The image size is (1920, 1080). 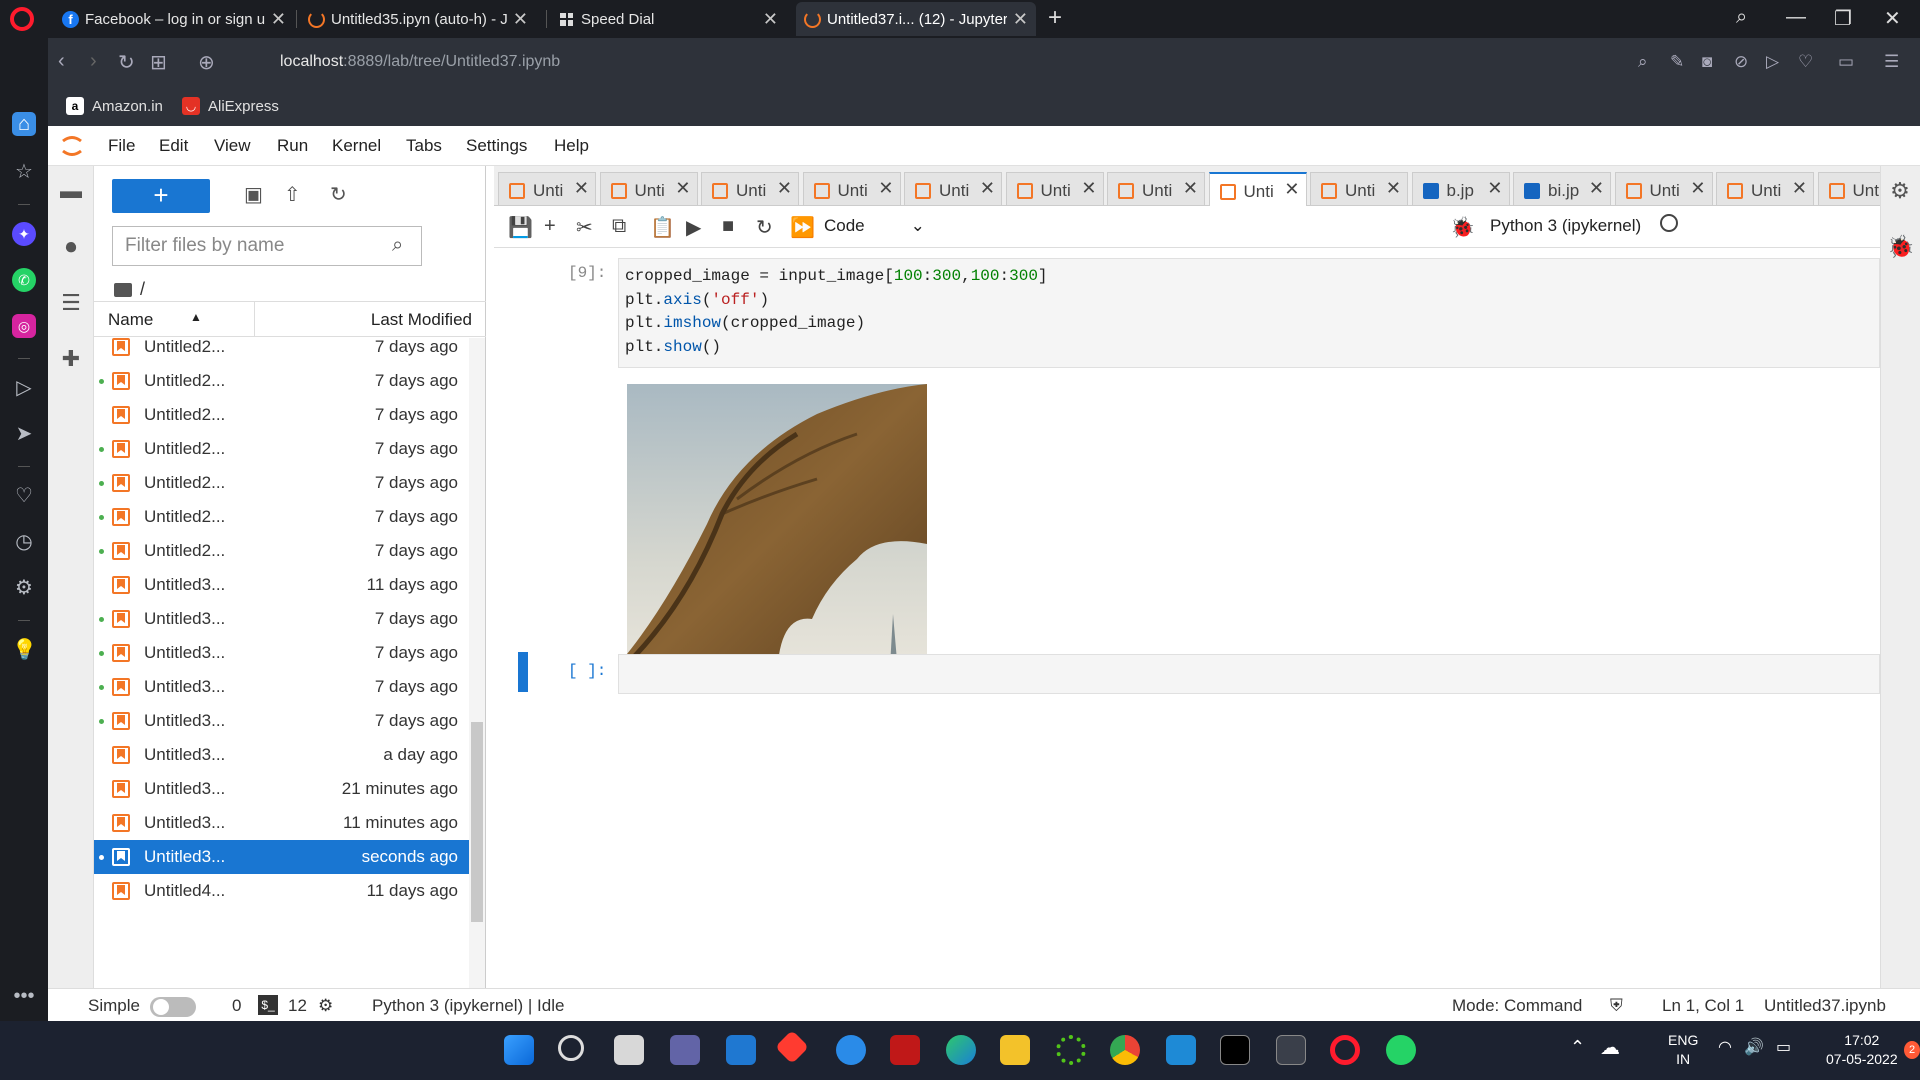 What do you see at coordinates (24, 326) in the screenshot?
I see `instagram-icon: ◎` at bounding box center [24, 326].